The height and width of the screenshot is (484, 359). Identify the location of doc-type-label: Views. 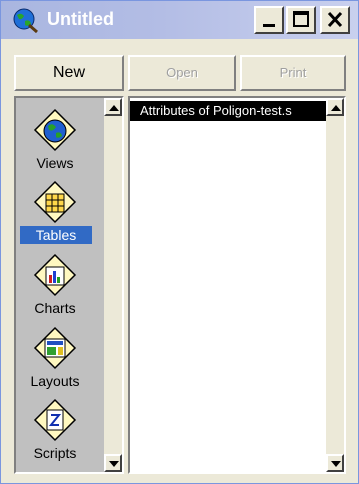
(55, 163).